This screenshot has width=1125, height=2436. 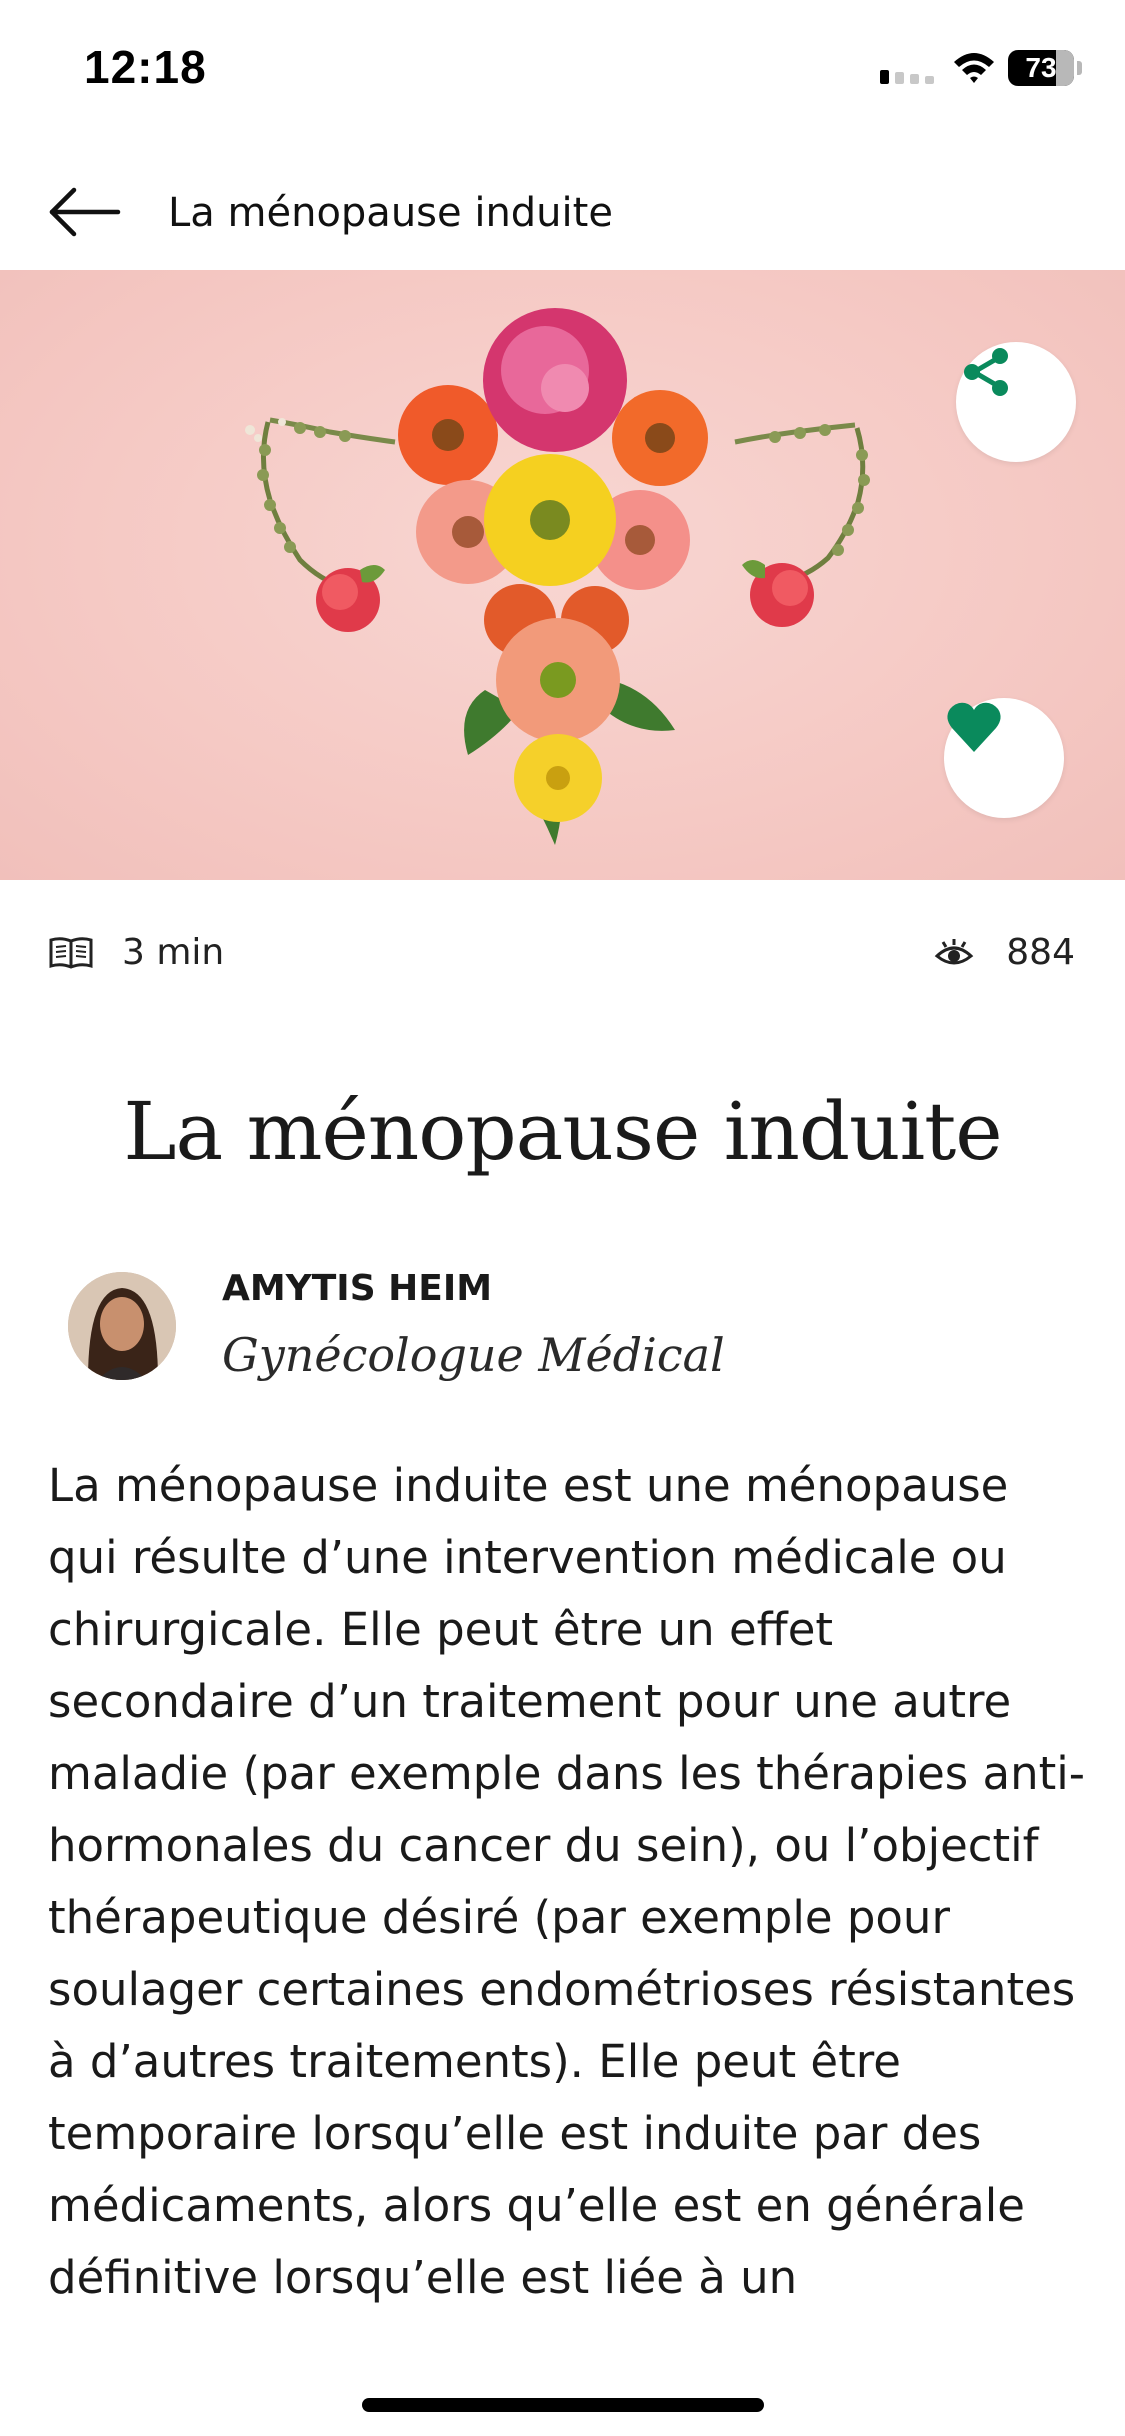 I want to click on view-count: 884, so click(x=1004, y=952).